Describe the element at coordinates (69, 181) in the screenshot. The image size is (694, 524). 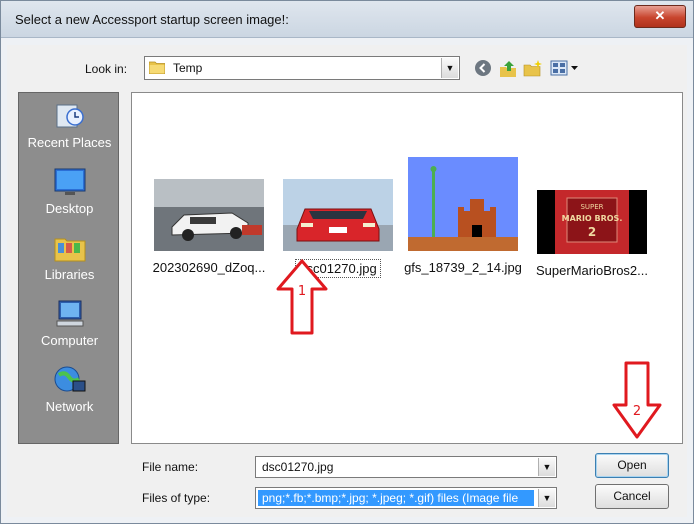
I see `desktop-icon` at that location.